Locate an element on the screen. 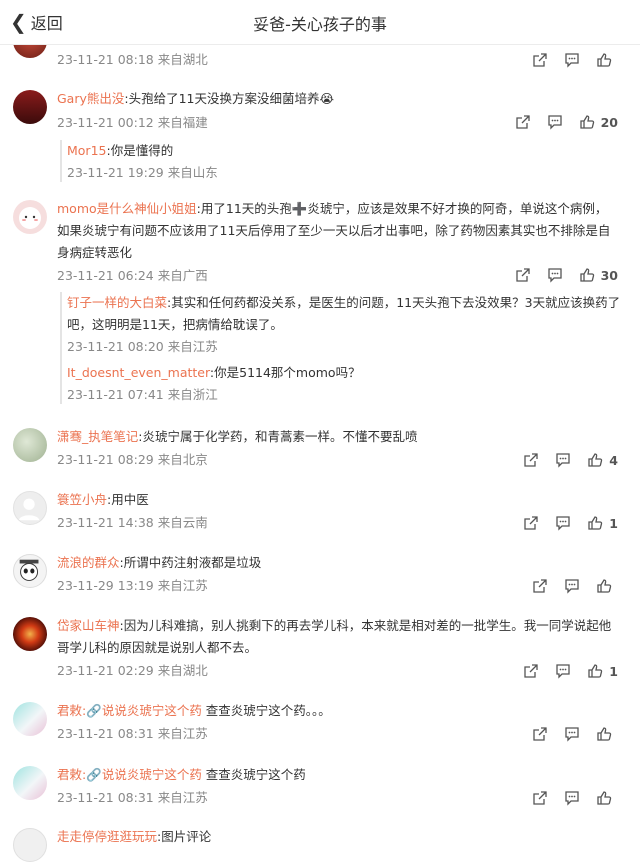 This screenshot has width=640, height=862. comment-meta: 23-11-21 14:38 来自云南 is located at coordinates (132, 522).